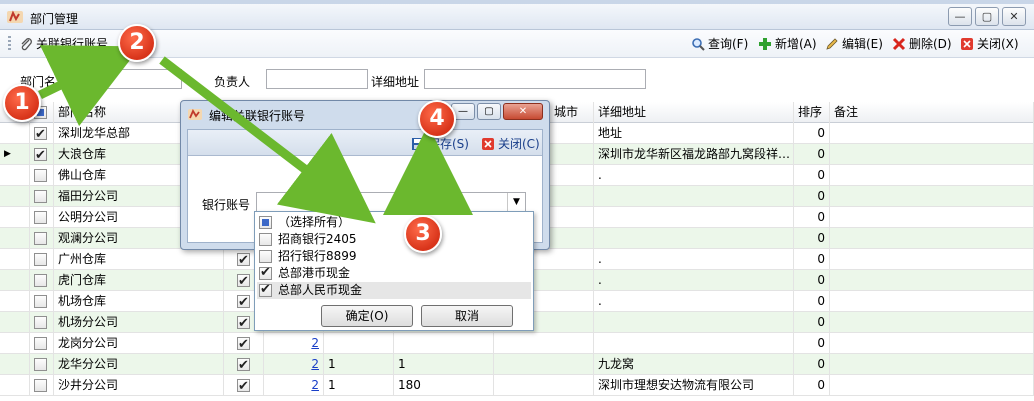 Image resolution: width=1034 pixels, height=401 pixels. I want to click on row-name-cell: 虎门仓库, so click(139, 280).